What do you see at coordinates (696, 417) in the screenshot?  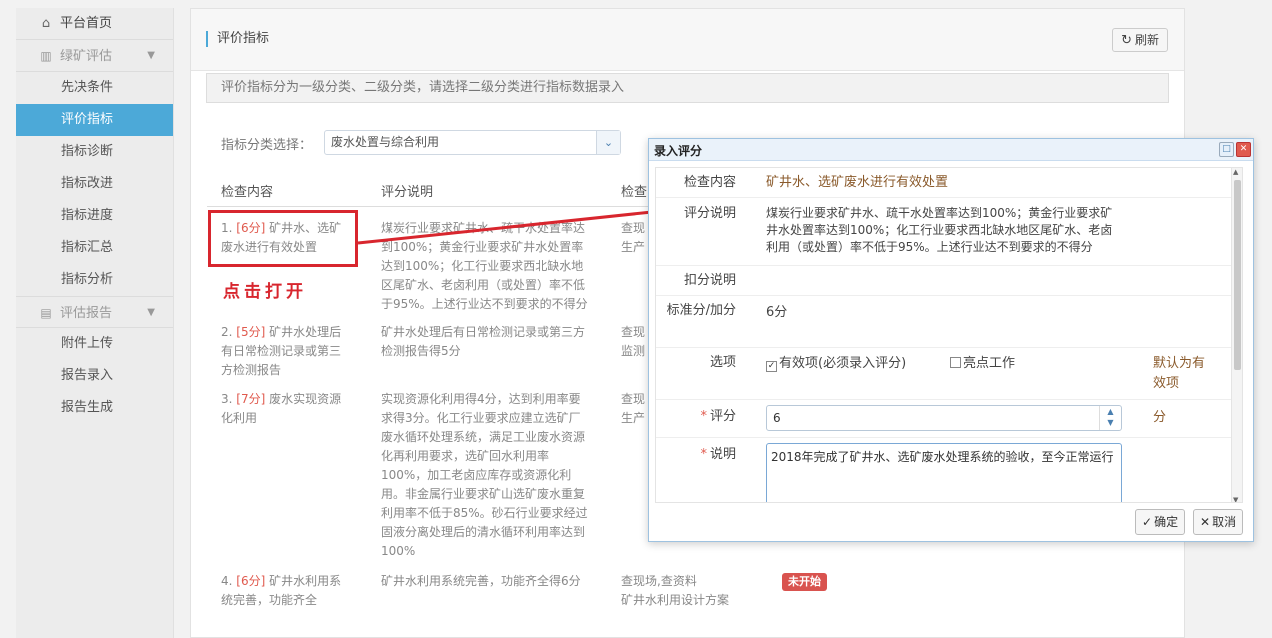 I see `field-label: * 评分` at bounding box center [696, 417].